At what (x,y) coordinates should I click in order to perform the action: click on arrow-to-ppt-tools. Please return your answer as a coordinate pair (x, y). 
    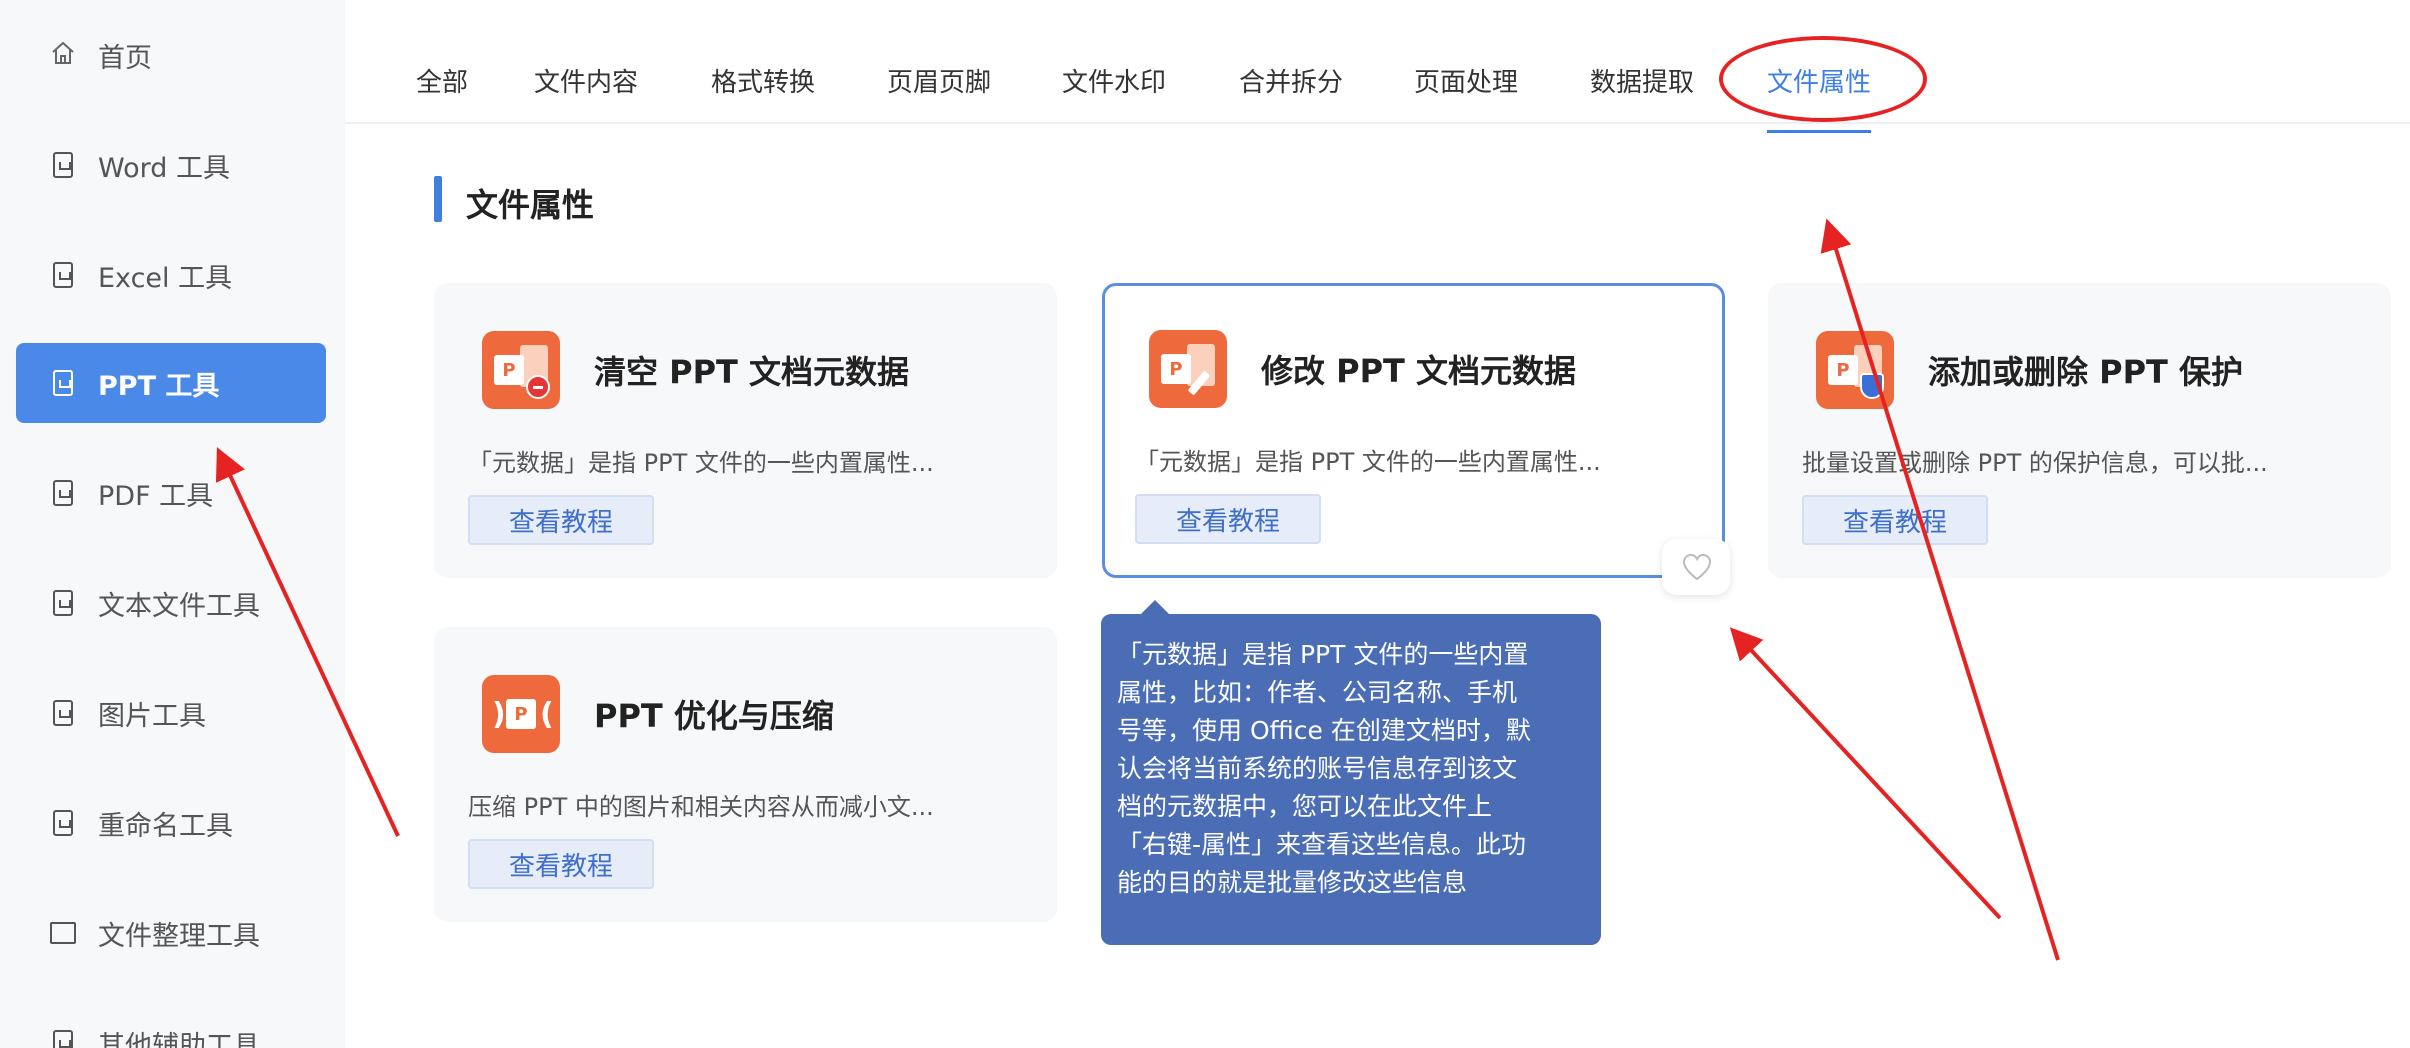
    Looking at the image, I should click on (307, 642).